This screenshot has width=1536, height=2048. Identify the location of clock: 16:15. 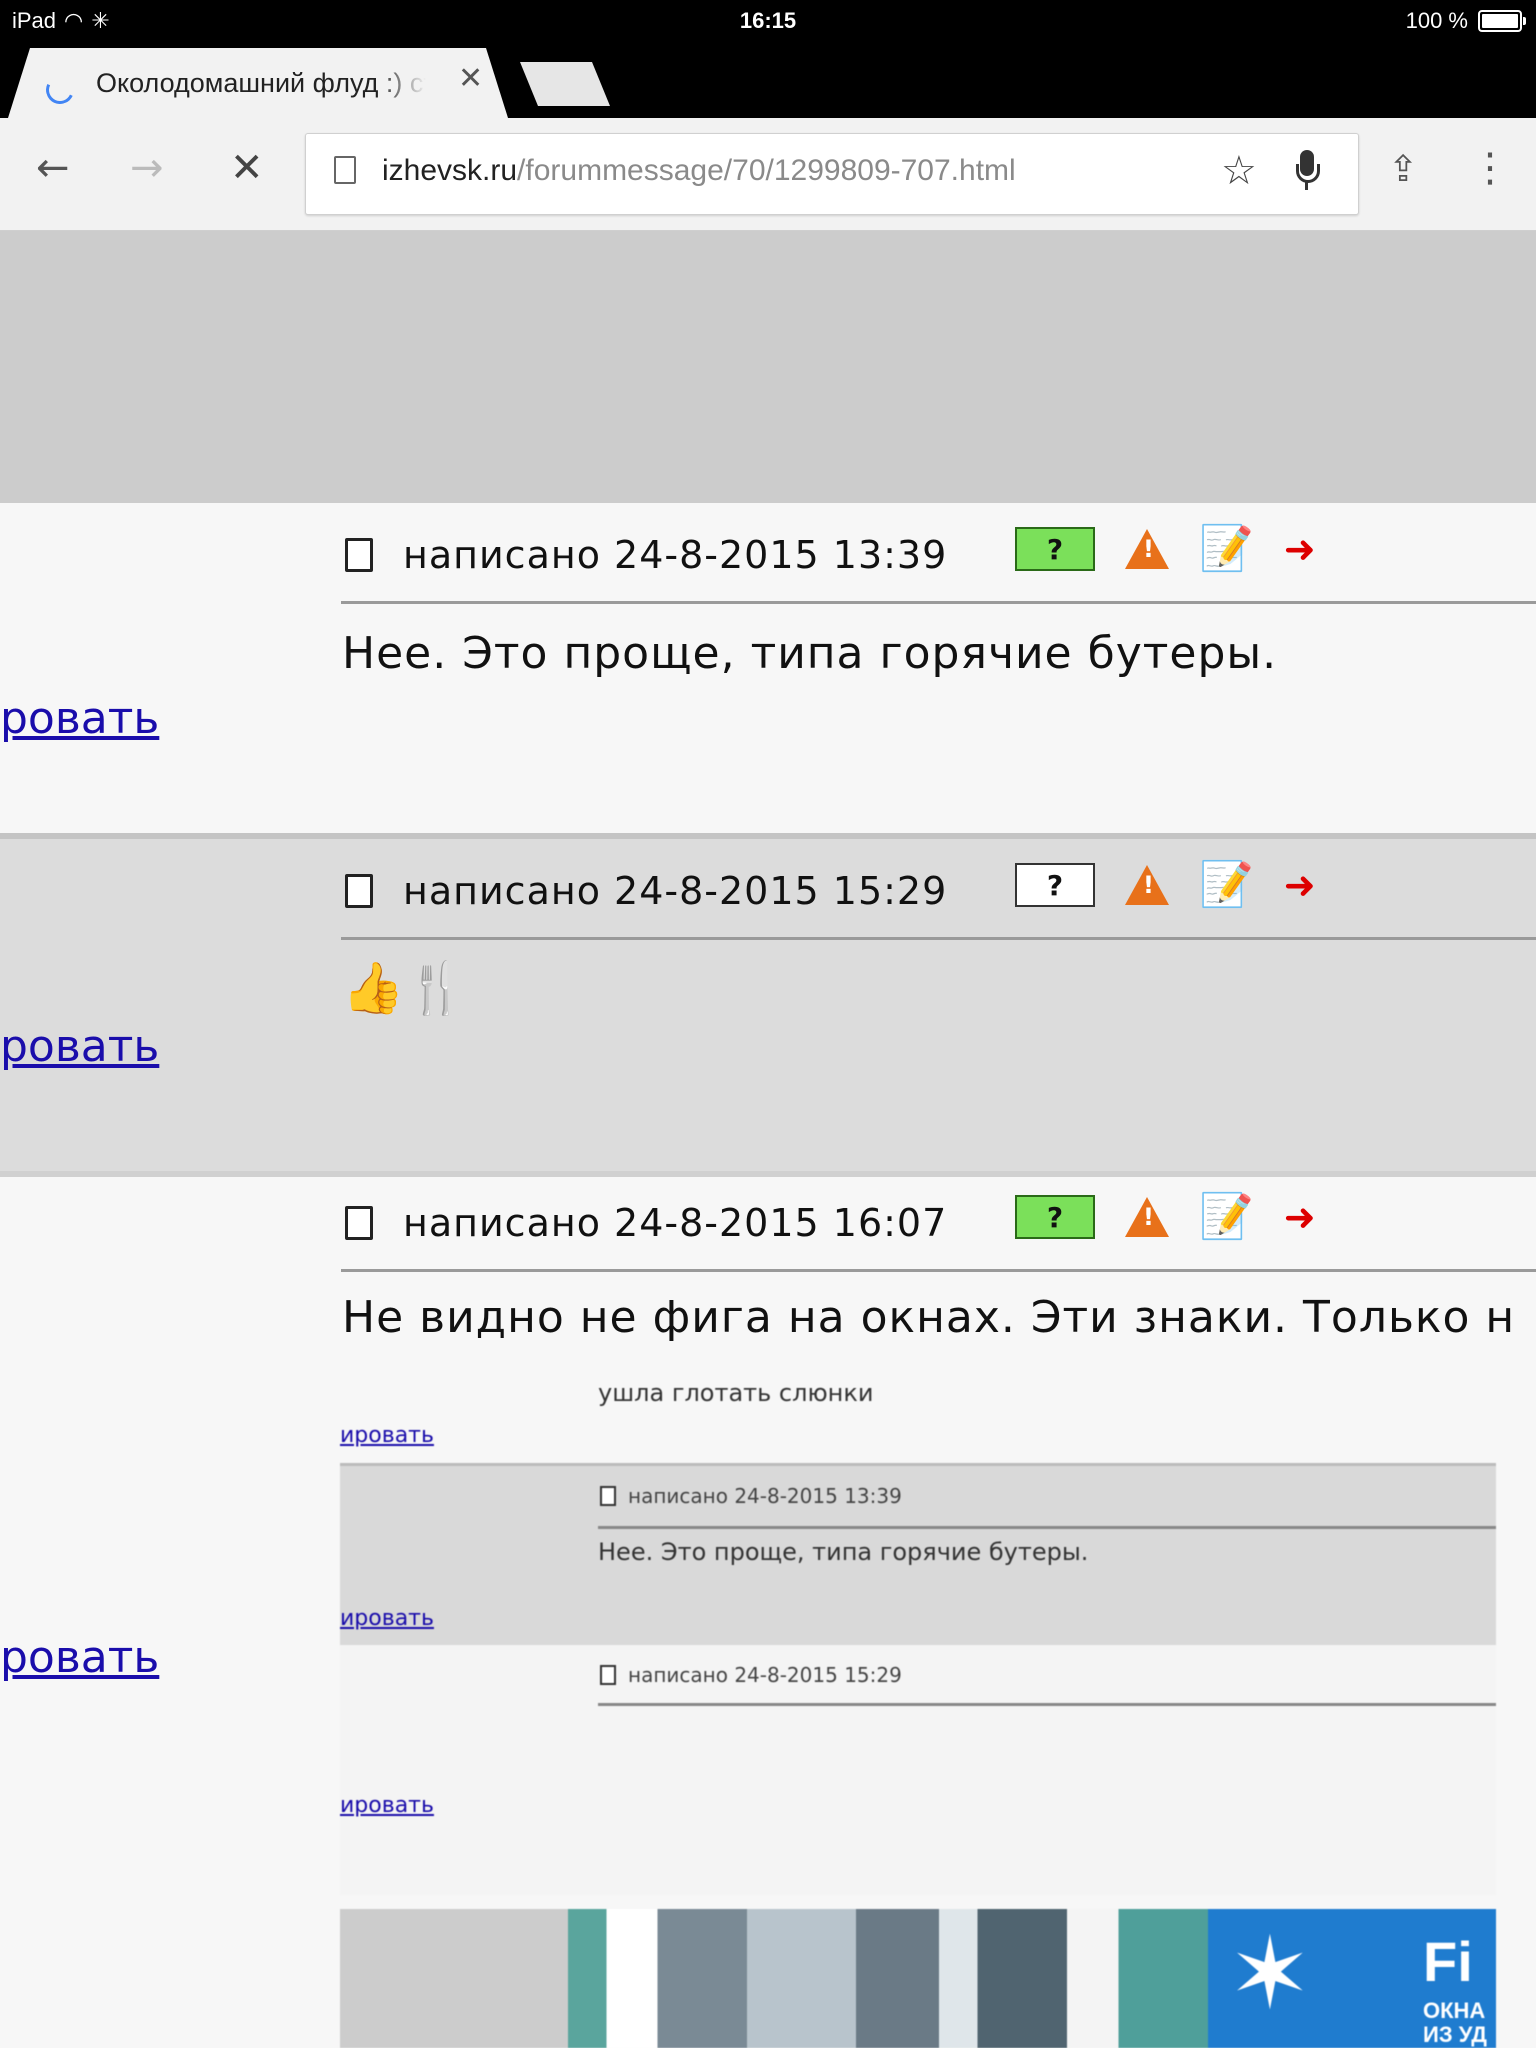
(768, 20).